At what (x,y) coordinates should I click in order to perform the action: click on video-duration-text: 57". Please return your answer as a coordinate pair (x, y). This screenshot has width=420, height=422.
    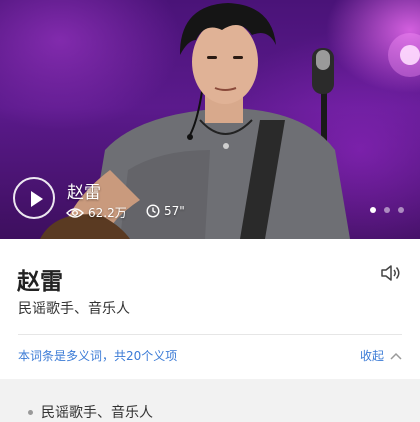
    Looking at the image, I should click on (174, 211).